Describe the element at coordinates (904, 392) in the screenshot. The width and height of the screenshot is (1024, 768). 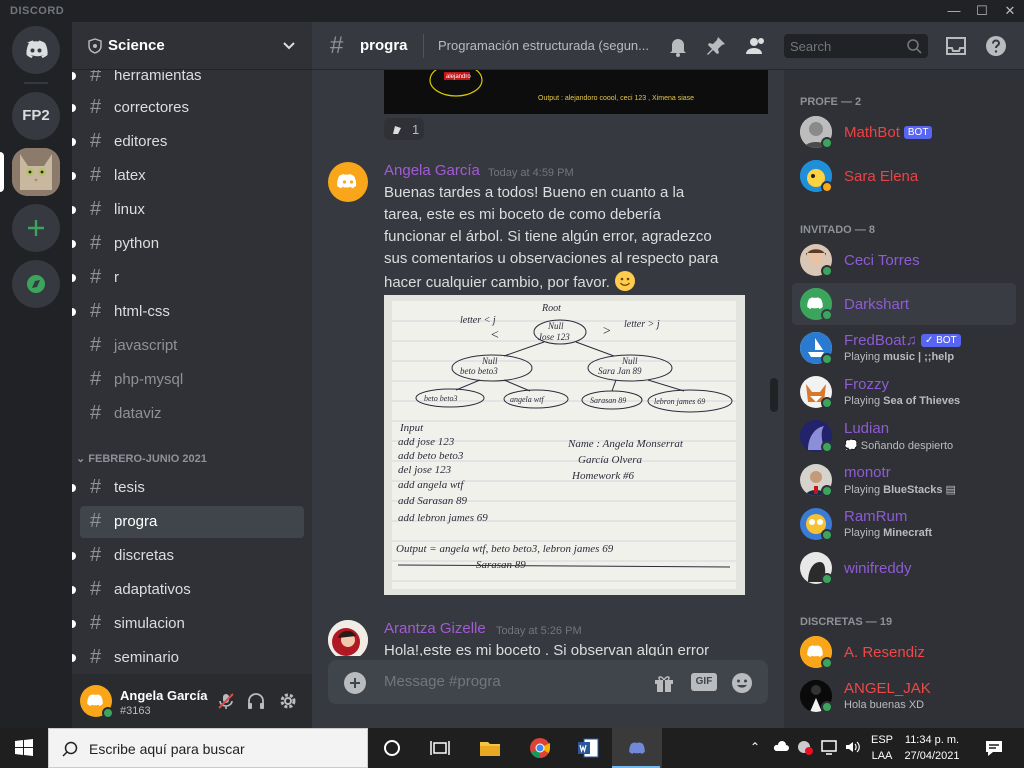
I see `member-item: Frozzy Playing Sea of Thieves` at that location.